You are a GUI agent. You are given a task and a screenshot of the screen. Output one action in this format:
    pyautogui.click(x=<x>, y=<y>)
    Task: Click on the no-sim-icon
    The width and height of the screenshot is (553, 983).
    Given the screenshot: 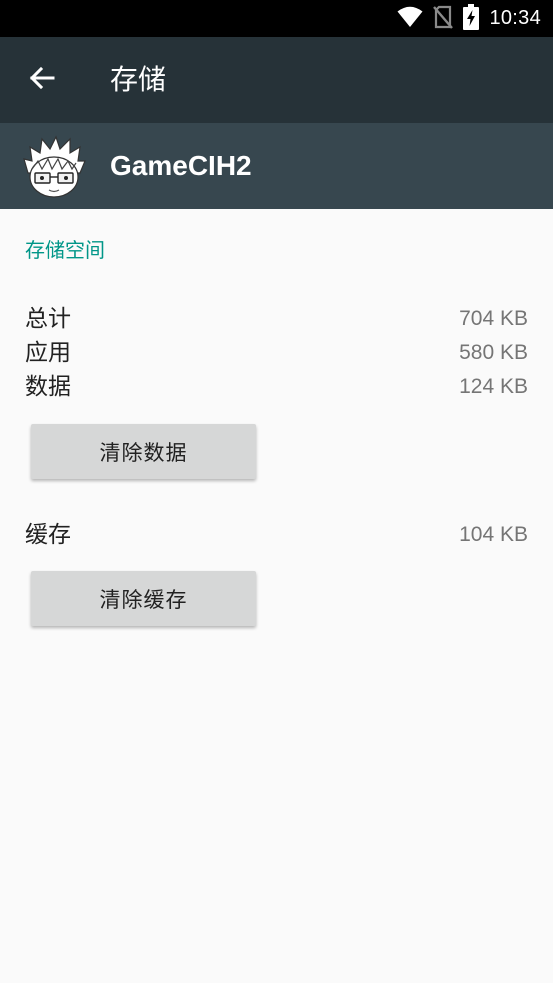 What is the action you would take?
    pyautogui.click(x=443, y=19)
    